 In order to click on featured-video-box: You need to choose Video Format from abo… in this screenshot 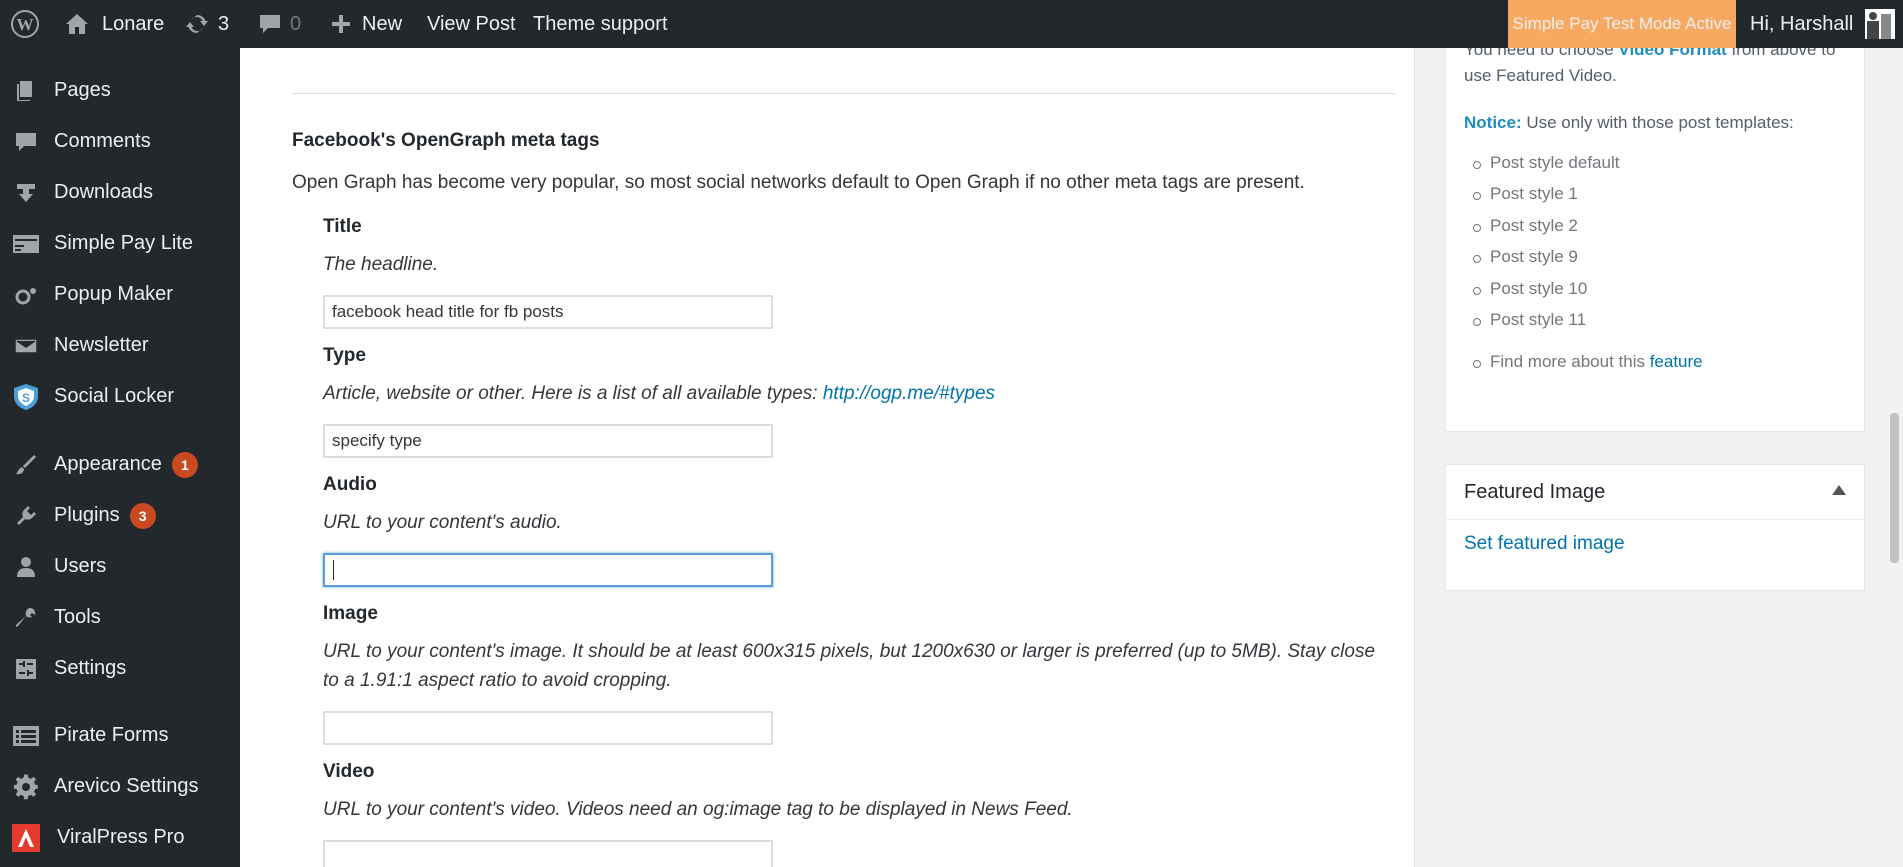, I will do `click(1655, 236)`.